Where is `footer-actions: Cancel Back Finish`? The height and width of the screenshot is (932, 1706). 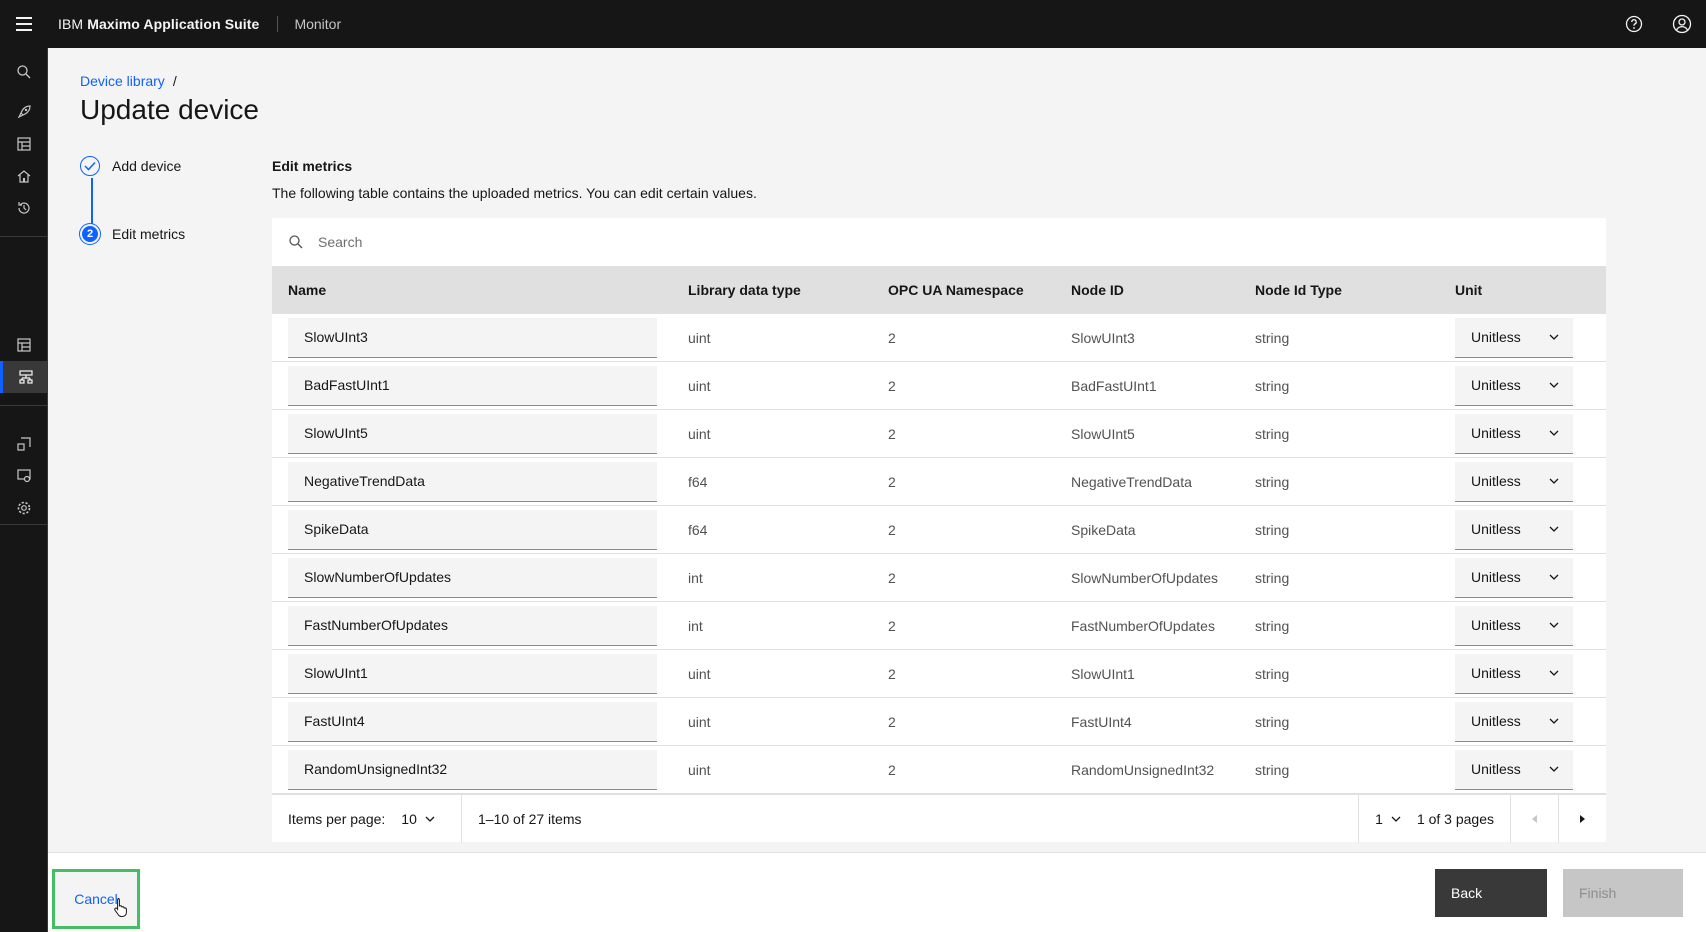 footer-actions: Cancel Back Finish is located at coordinates (877, 892).